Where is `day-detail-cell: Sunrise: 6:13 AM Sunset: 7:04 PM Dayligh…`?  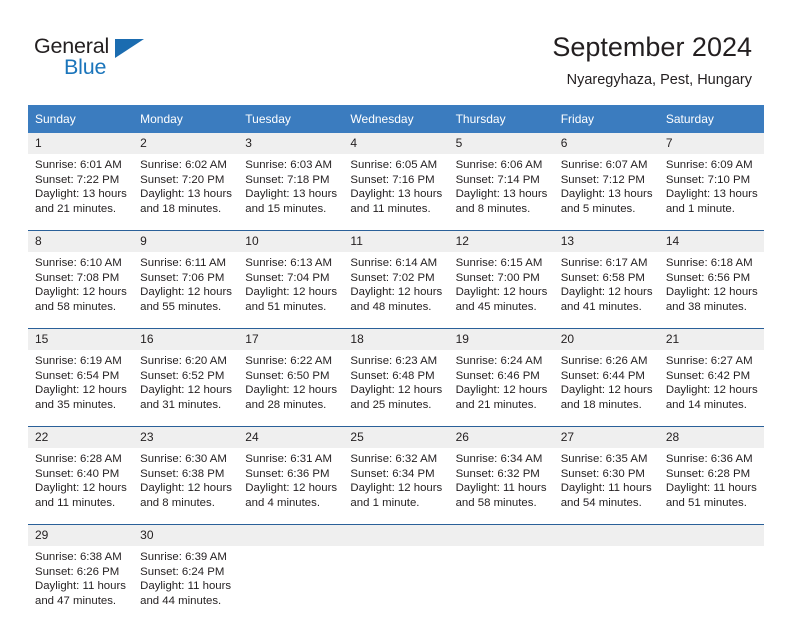 day-detail-cell: Sunrise: 6:13 AM Sunset: 7:04 PM Dayligh… is located at coordinates (291, 290).